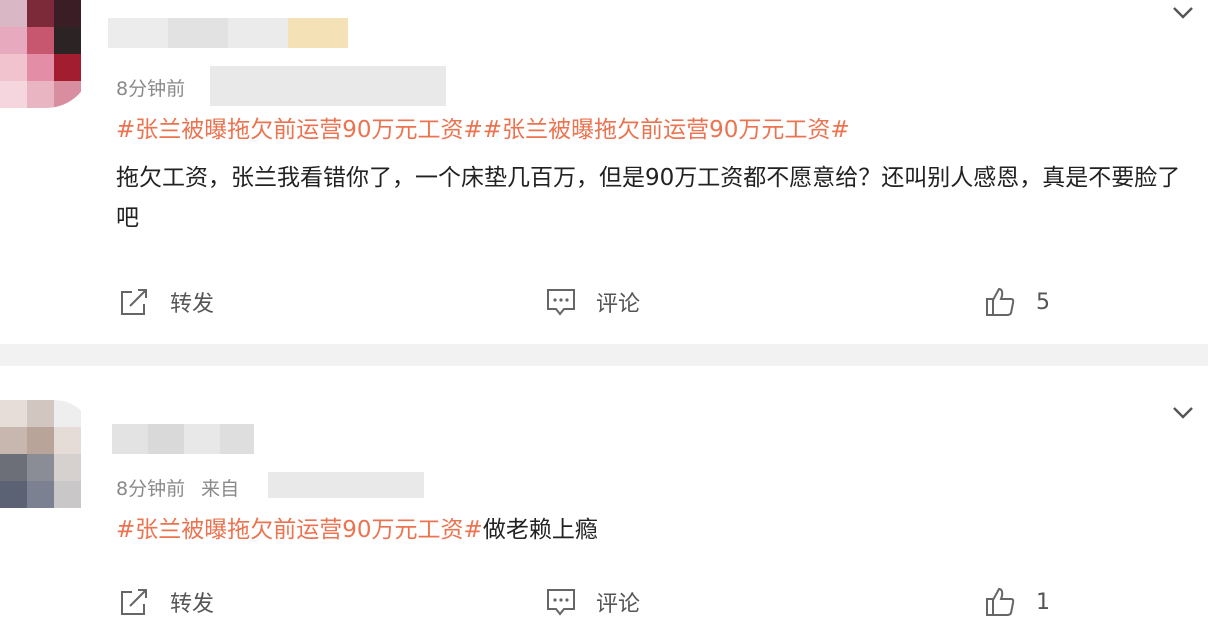 The image size is (1208, 632). I want to click on post-divider, so click(604, 355).